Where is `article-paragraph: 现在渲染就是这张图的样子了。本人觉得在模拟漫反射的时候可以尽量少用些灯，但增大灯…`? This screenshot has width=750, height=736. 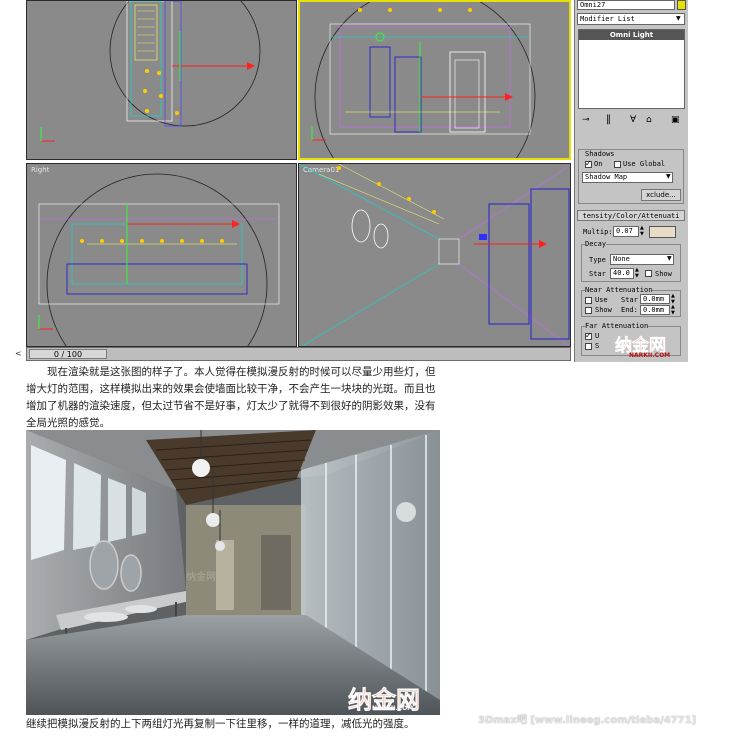
article-paragraph: 现在渲染就是这张图的样子了。本人觉得在模拟漫反射的时候可以尽量少用些灯，但增大灯… is located at coordinates (231, 397).